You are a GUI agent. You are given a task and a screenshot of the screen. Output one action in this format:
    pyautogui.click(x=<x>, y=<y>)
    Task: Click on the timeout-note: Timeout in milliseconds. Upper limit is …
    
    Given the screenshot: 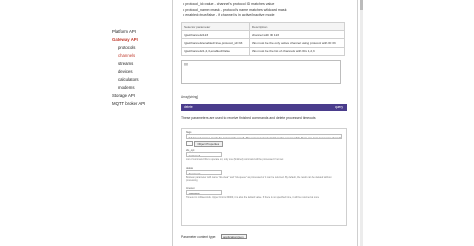 What is the action you would take?
    pyautogui.click(x=253, y=197)
    